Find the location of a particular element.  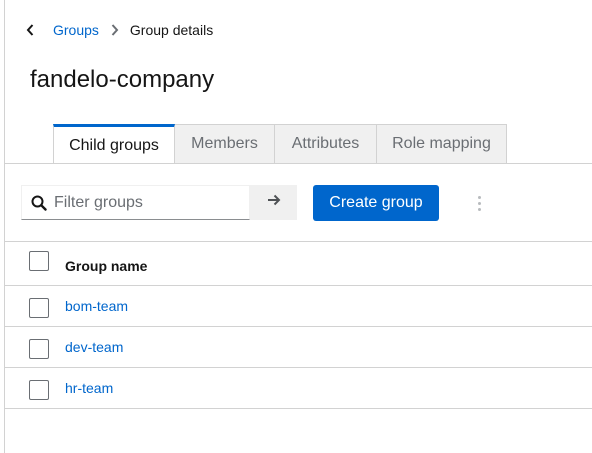

chevron-right-icon is located at coordinates (116, 30).